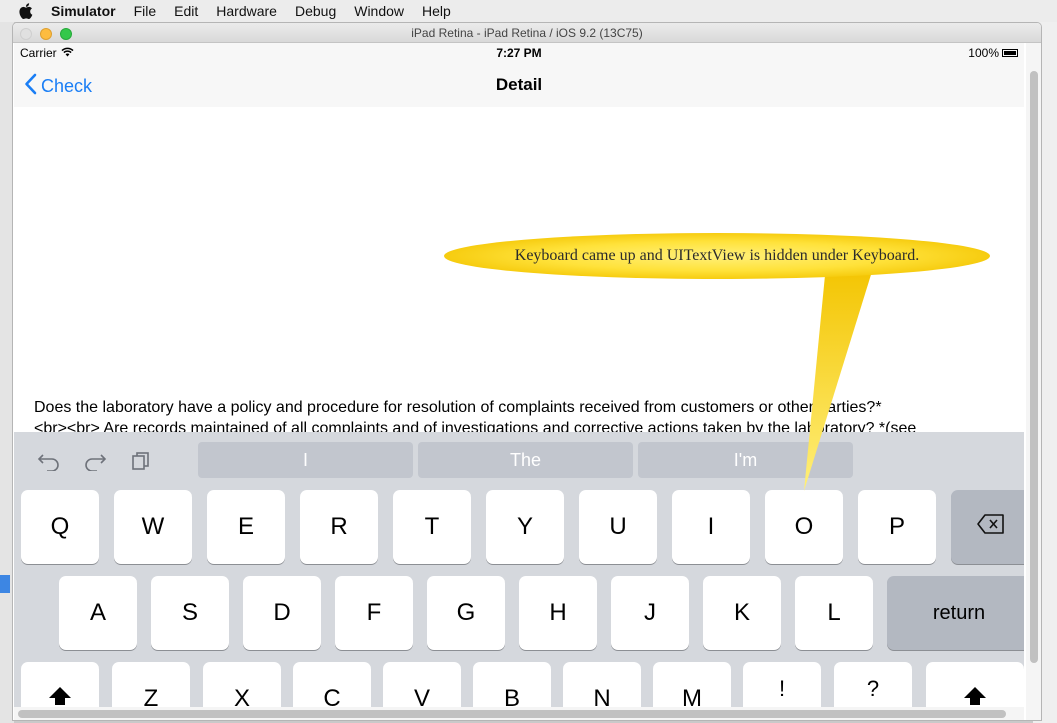 This screenshot has width=1057, height=723. I want to click on return-key: return, so click(955, 613).